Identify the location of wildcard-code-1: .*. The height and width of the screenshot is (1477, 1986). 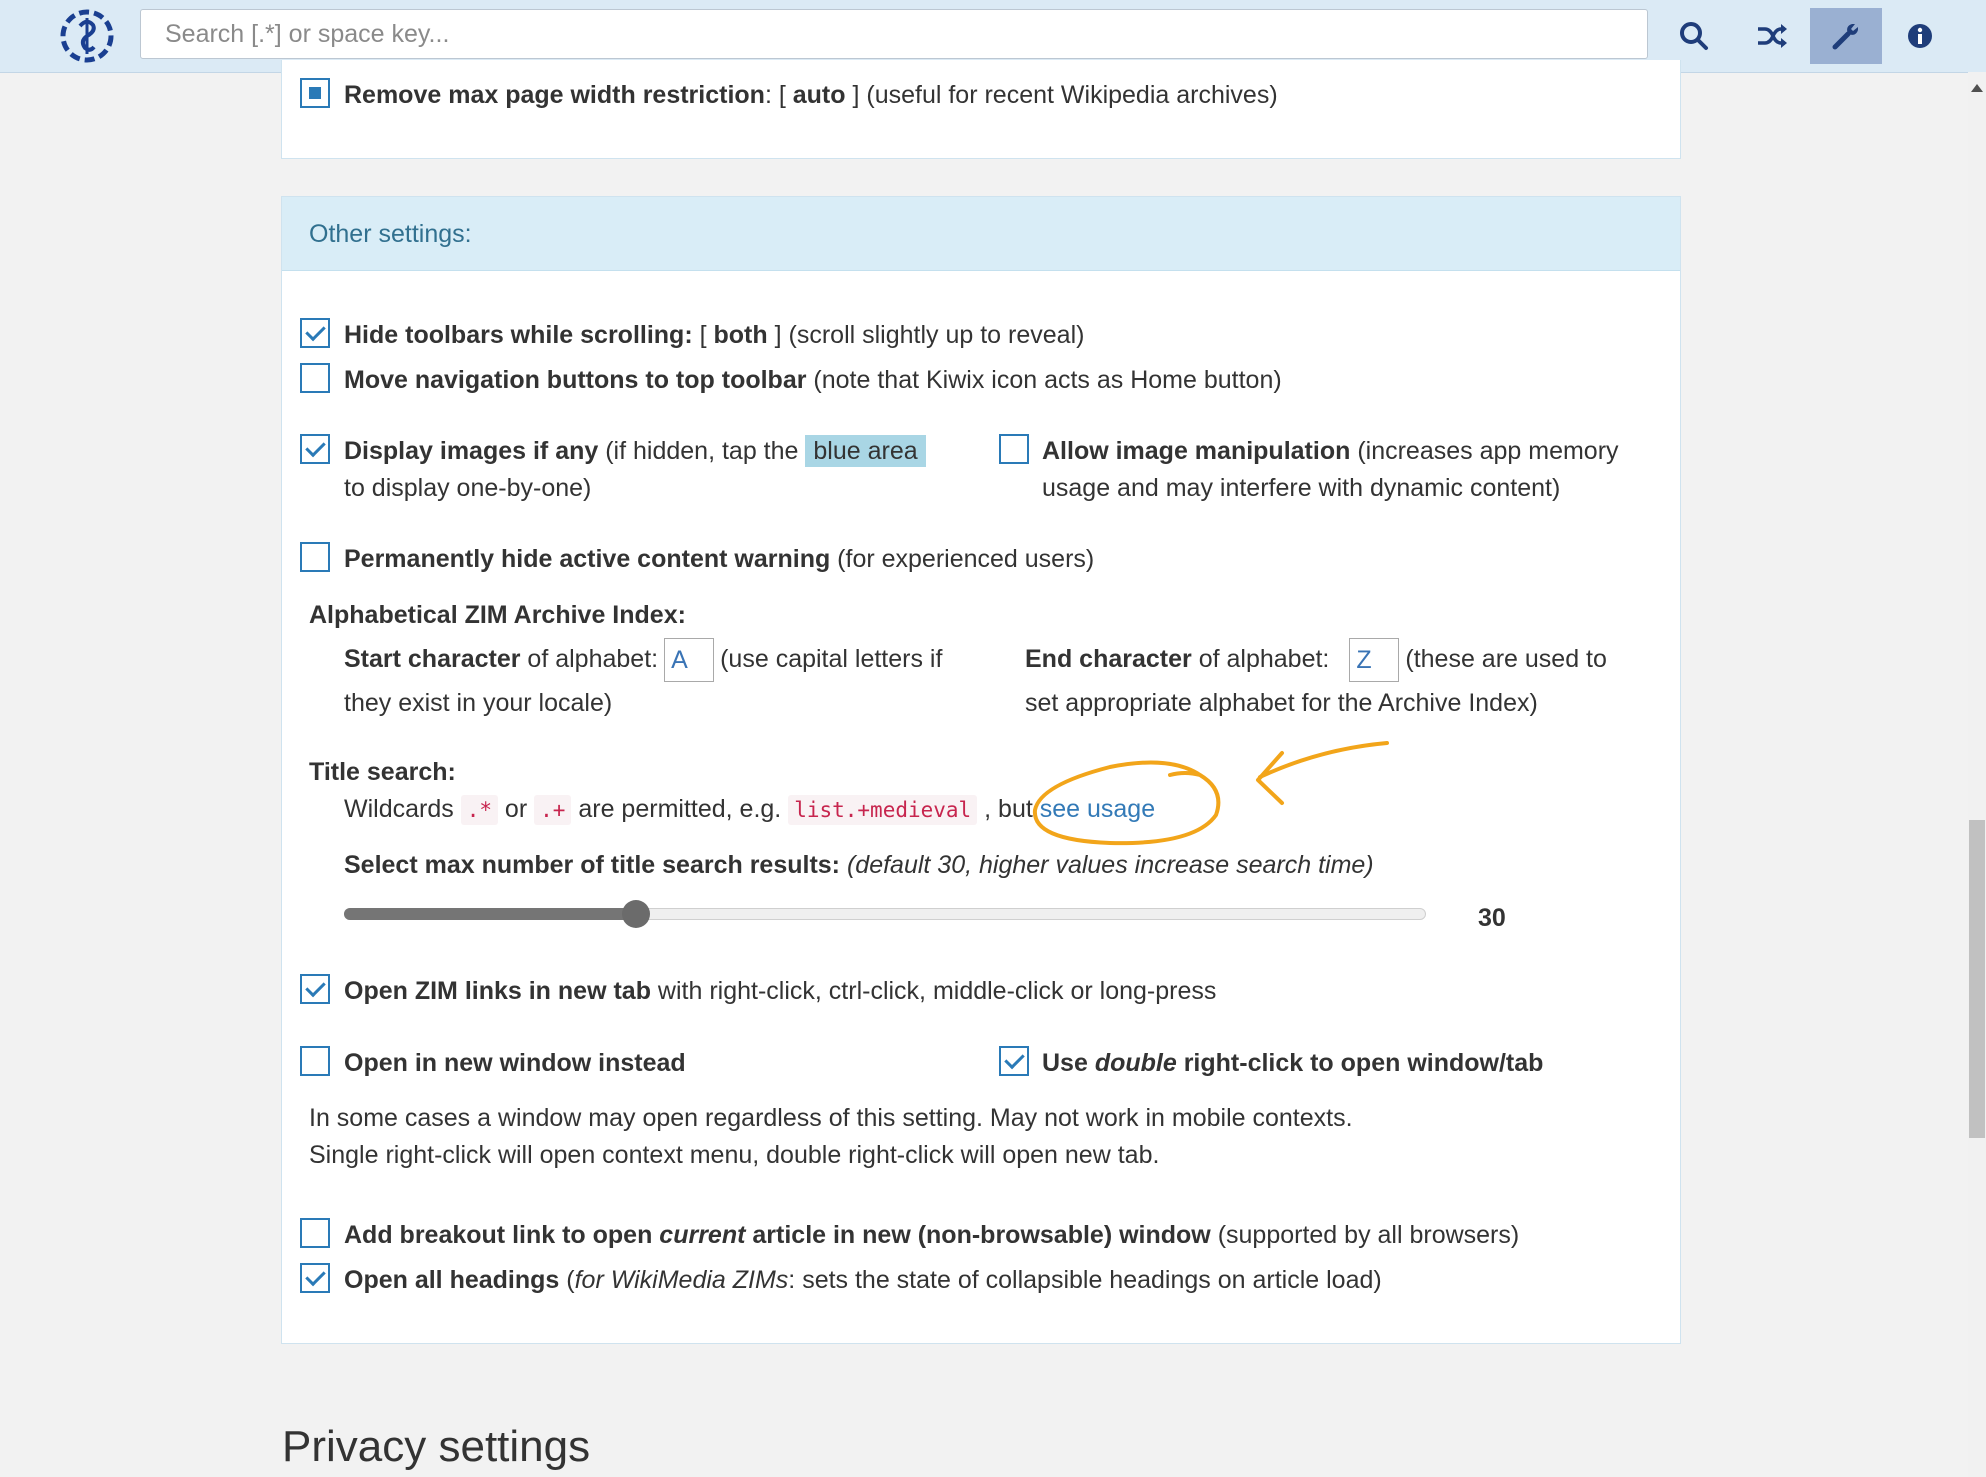
(479, 810).